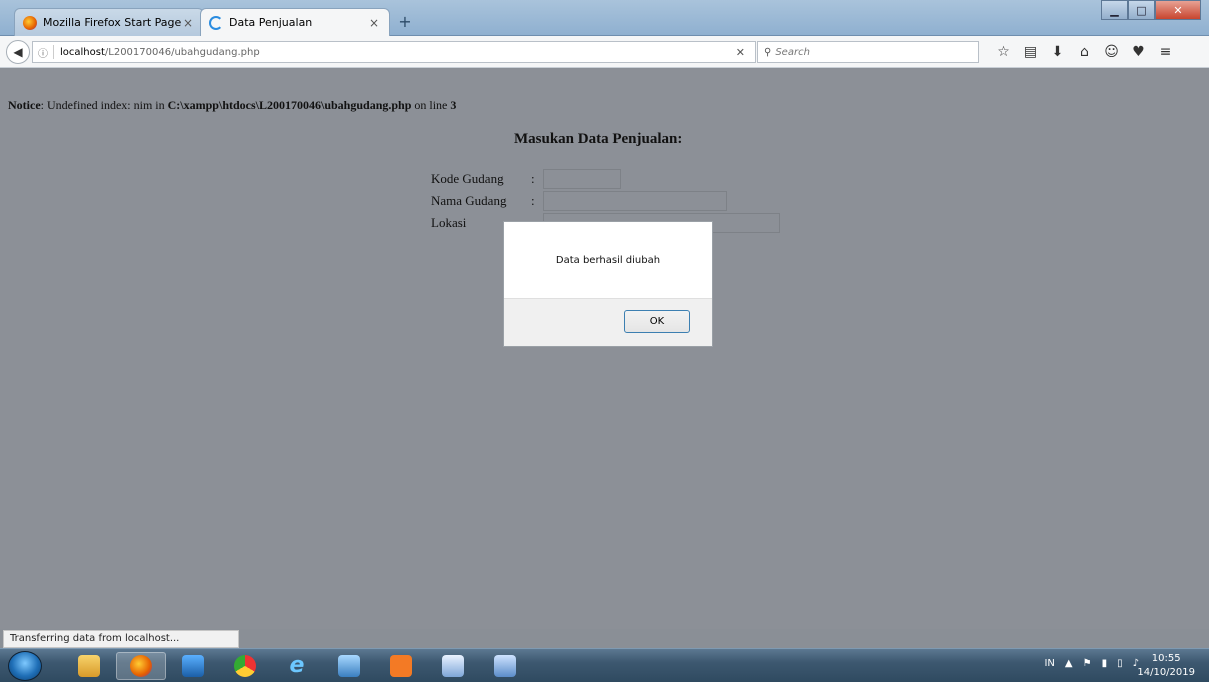 This screenshot has height=682, width=1209. I want to click on back-button: ◀, so click(18, 52).